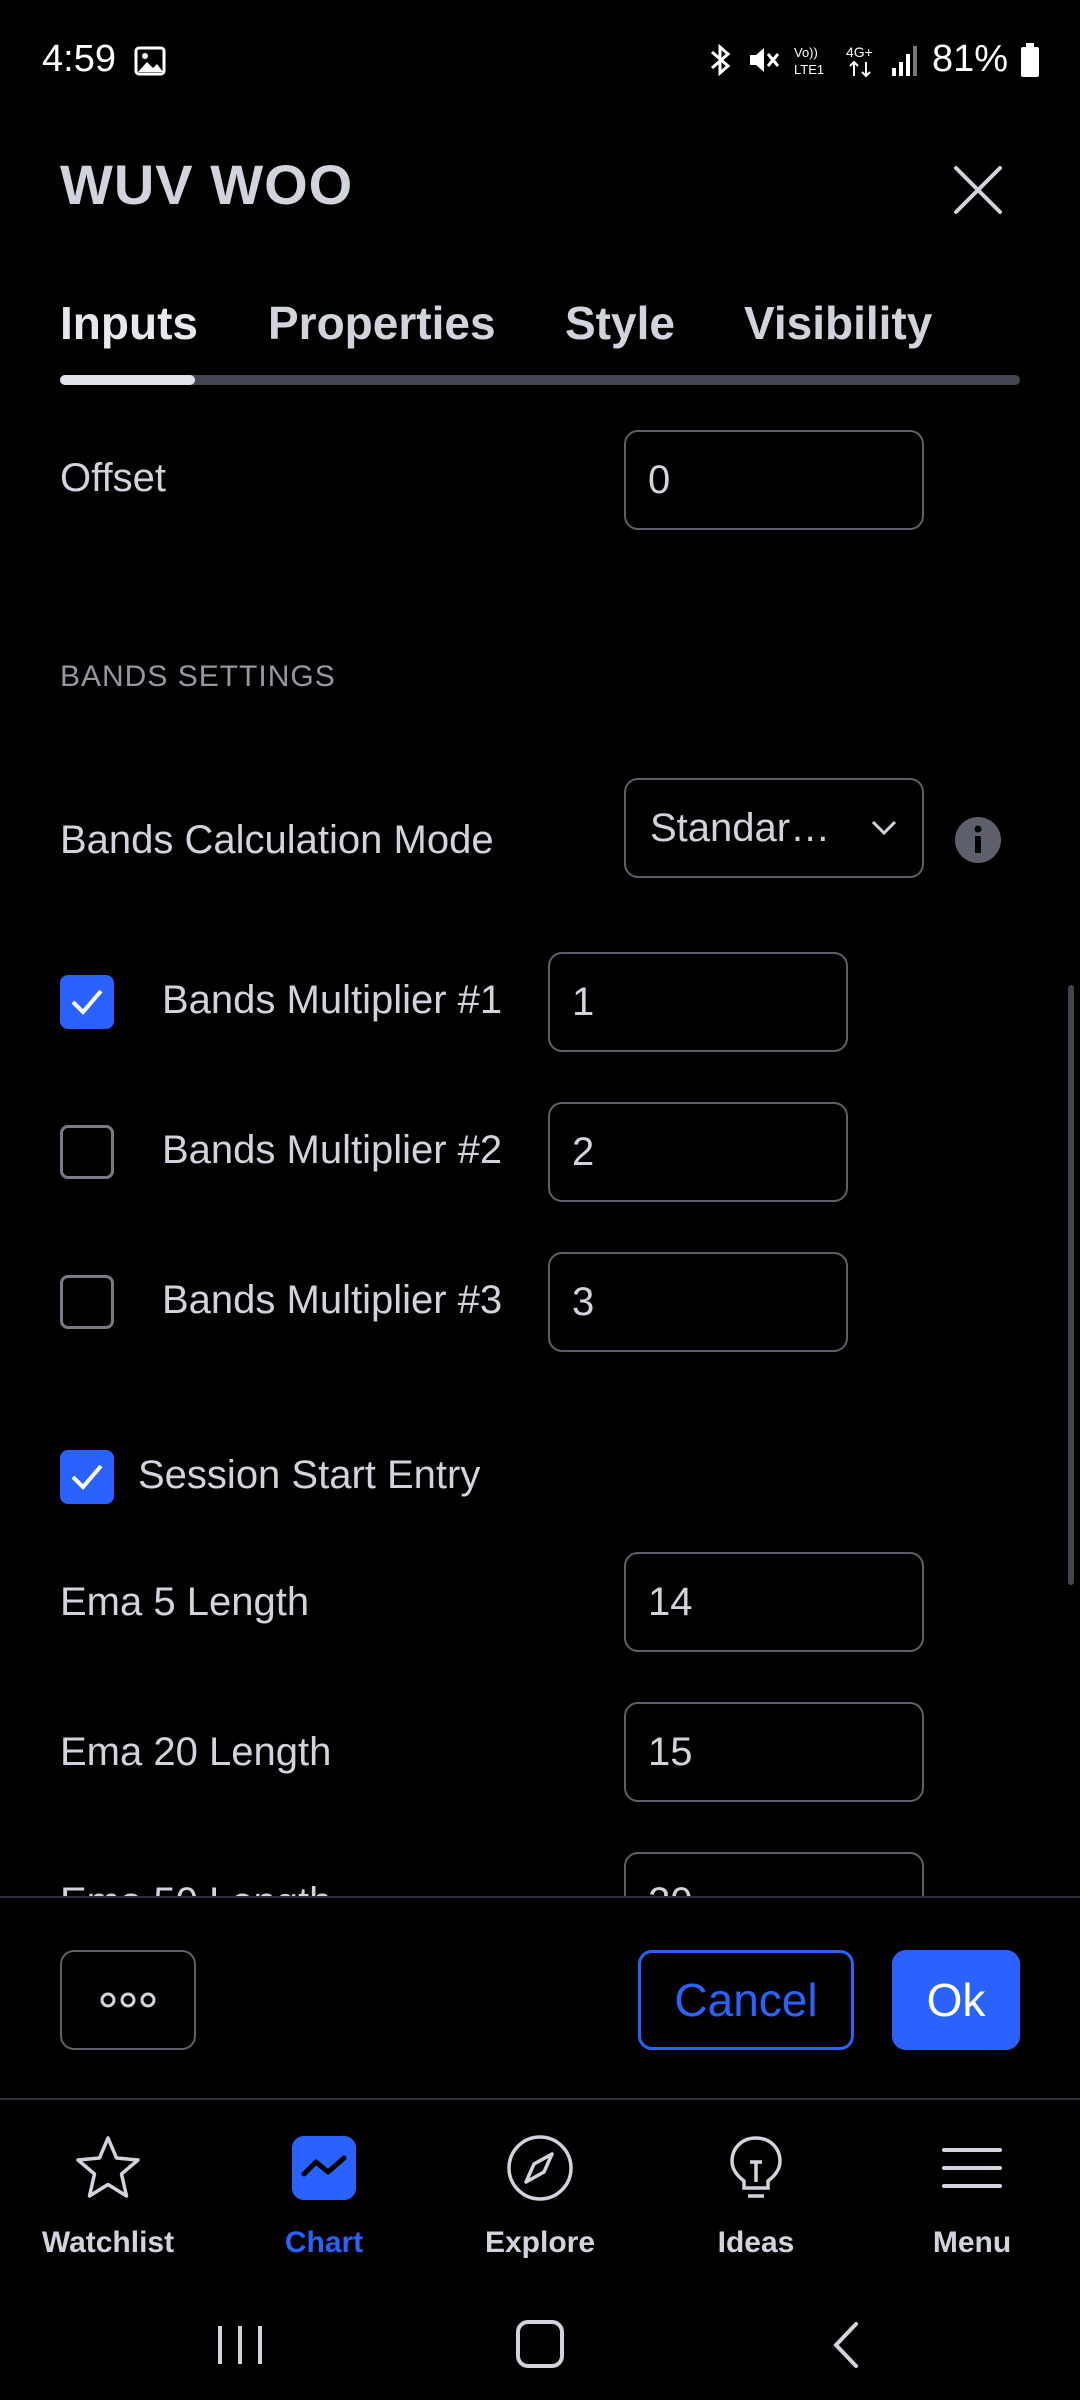  I want to click on nav-explore-label: Explore, so click(540, 2242).